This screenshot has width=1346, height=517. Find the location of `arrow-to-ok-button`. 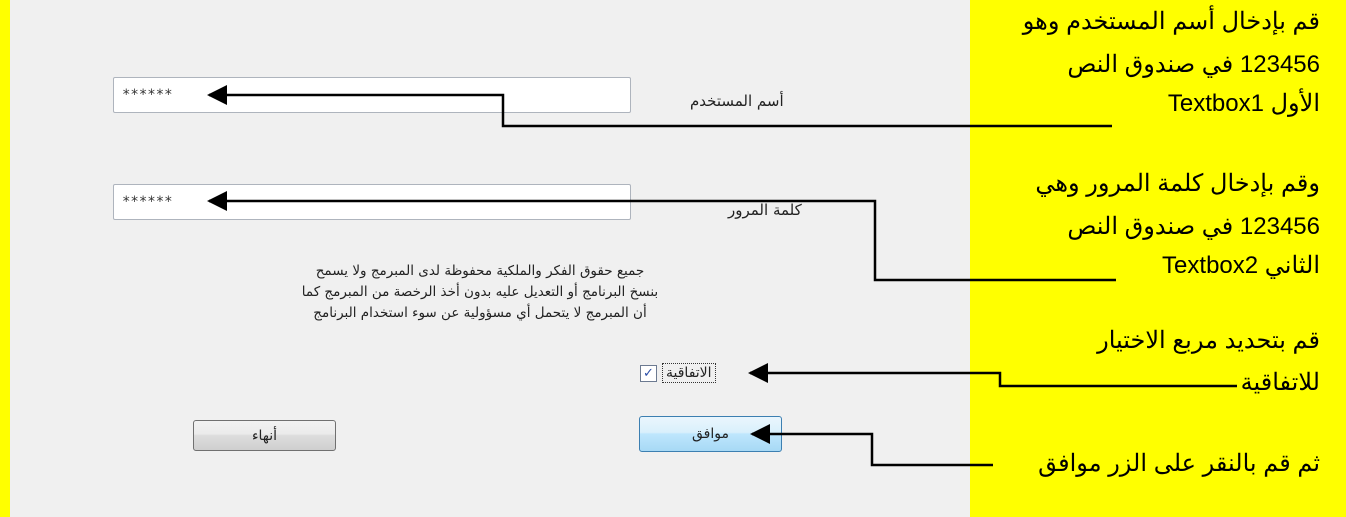

arrow-to-ok-button is located at coordinates (871, 445).